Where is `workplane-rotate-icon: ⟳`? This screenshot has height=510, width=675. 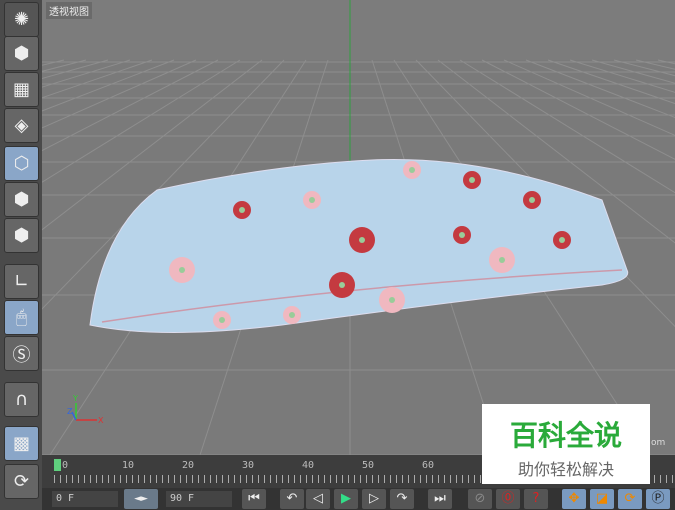
workplane-rotate-icon: ⟳ is located at coordinates (21, 481).